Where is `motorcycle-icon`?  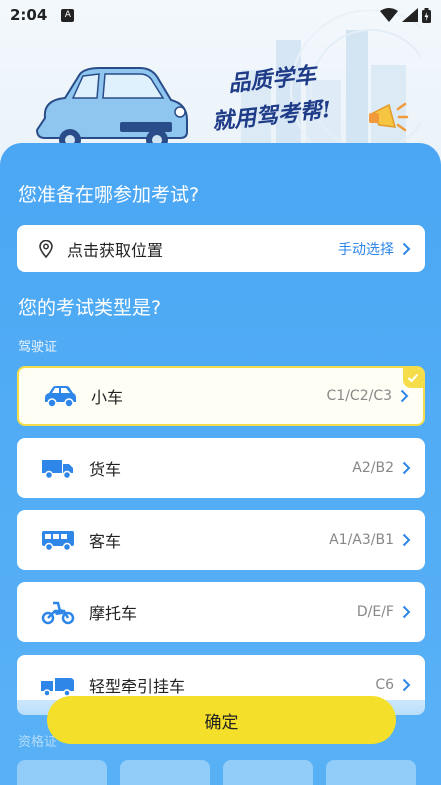 motorcycle-icon is located at coordinates (58, 613).